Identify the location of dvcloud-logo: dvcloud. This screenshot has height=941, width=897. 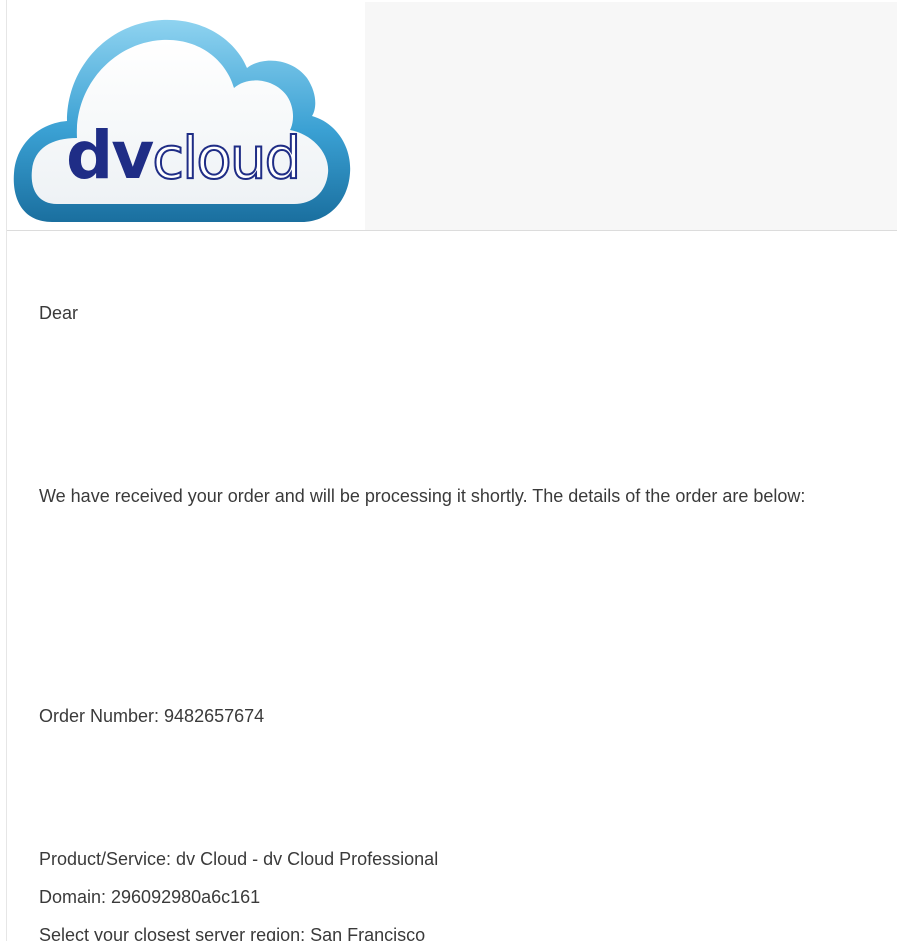
(182, 118).